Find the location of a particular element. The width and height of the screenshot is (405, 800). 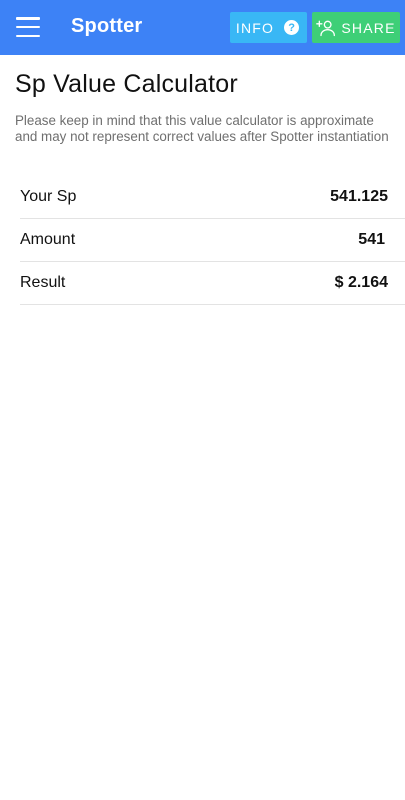

your-sp-label: Your Sp is located at coordinates (48, 196).